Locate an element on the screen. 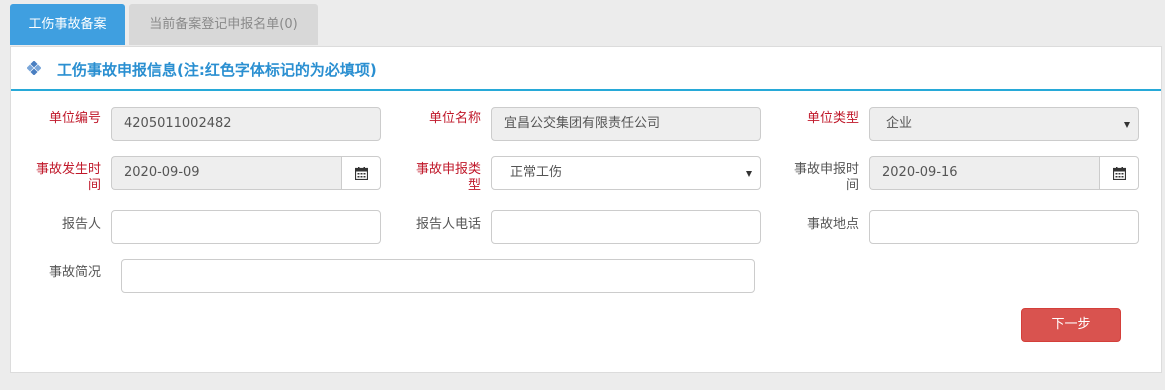 Image resolution: width=1165 pixels, height=390 pixels. report-type-value: 正常工伤 is located at coordinates (536, 172).